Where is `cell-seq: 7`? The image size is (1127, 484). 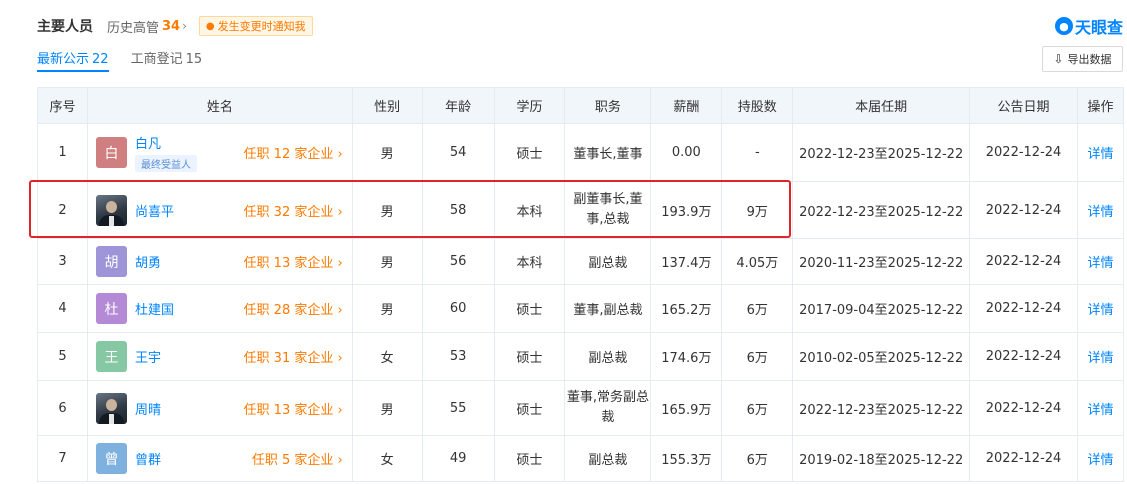 cell-seq: 7 is located at coordinates (62, 458).